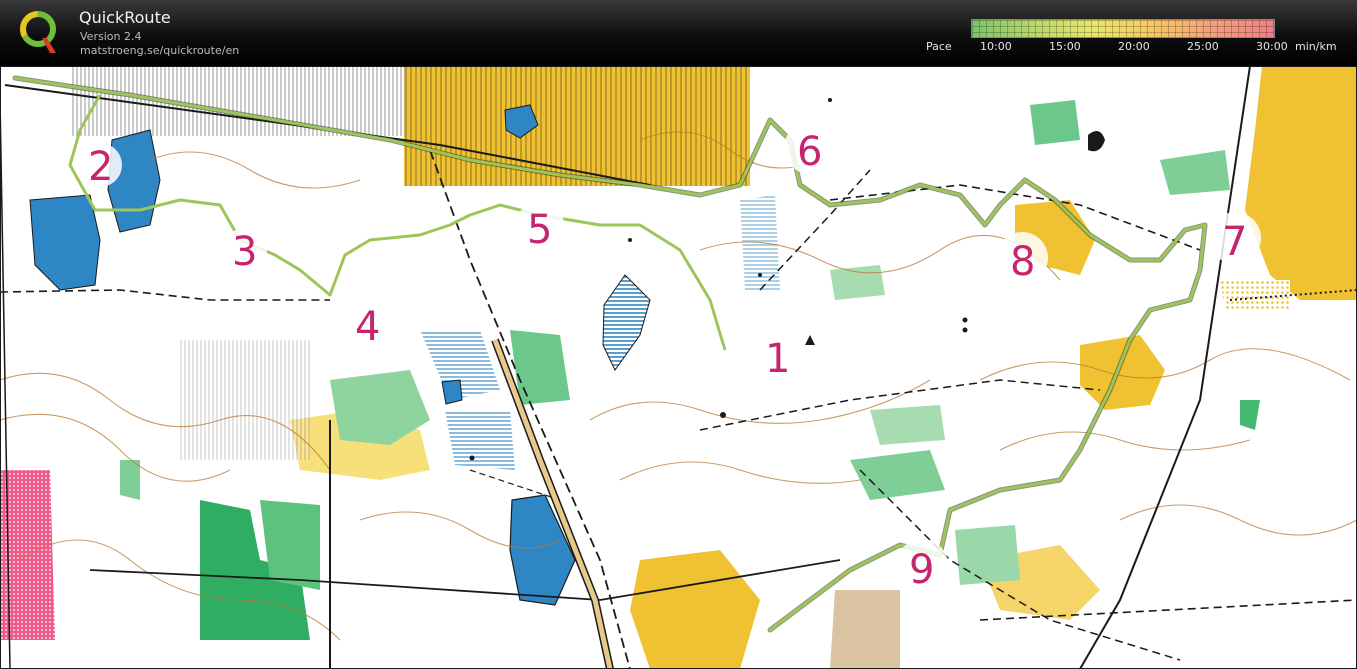 This screenshot has width=1357, height=669. Describe the element at coordinates (939, 46) in the screenshot. I see `pace-label: Pace` at that location.